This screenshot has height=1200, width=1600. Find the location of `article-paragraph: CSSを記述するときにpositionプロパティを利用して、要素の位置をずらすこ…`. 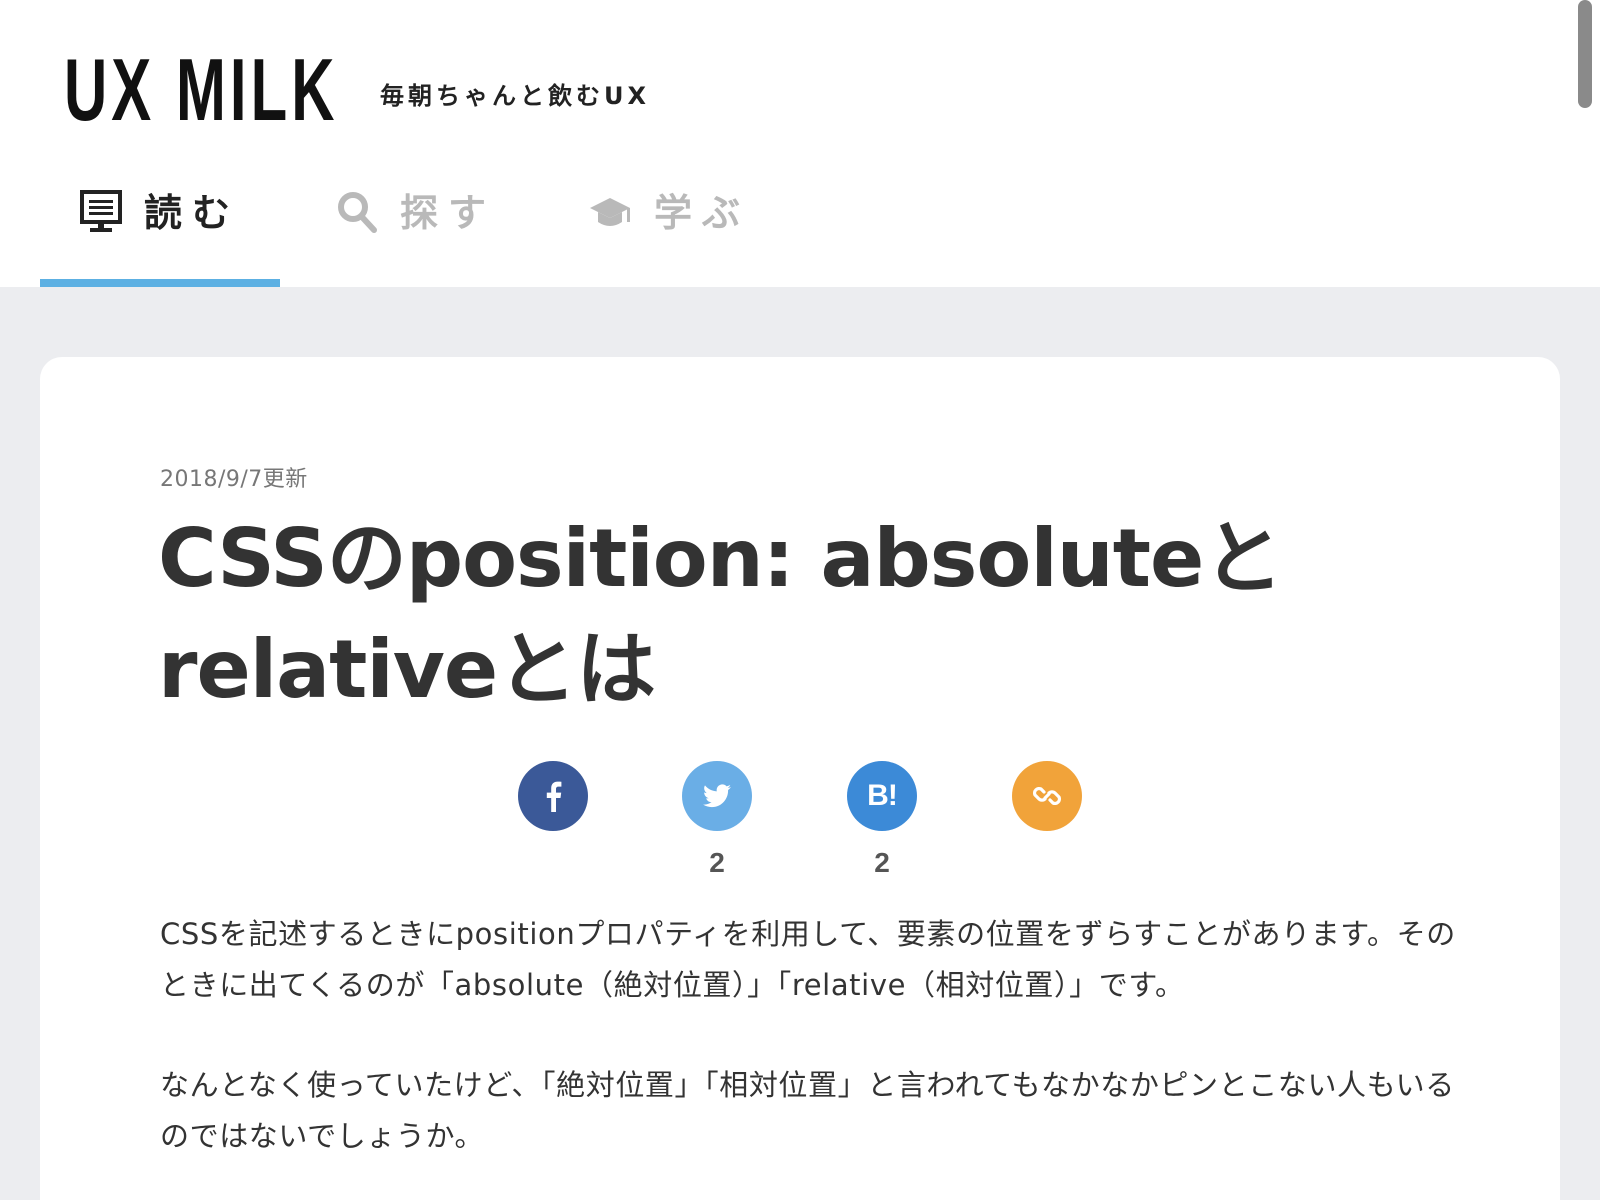

article-paragraph: CSSを記述するときにpositionプロパティを利用して、要素の位置をずらすこ… is located at coordinates (808, 959).